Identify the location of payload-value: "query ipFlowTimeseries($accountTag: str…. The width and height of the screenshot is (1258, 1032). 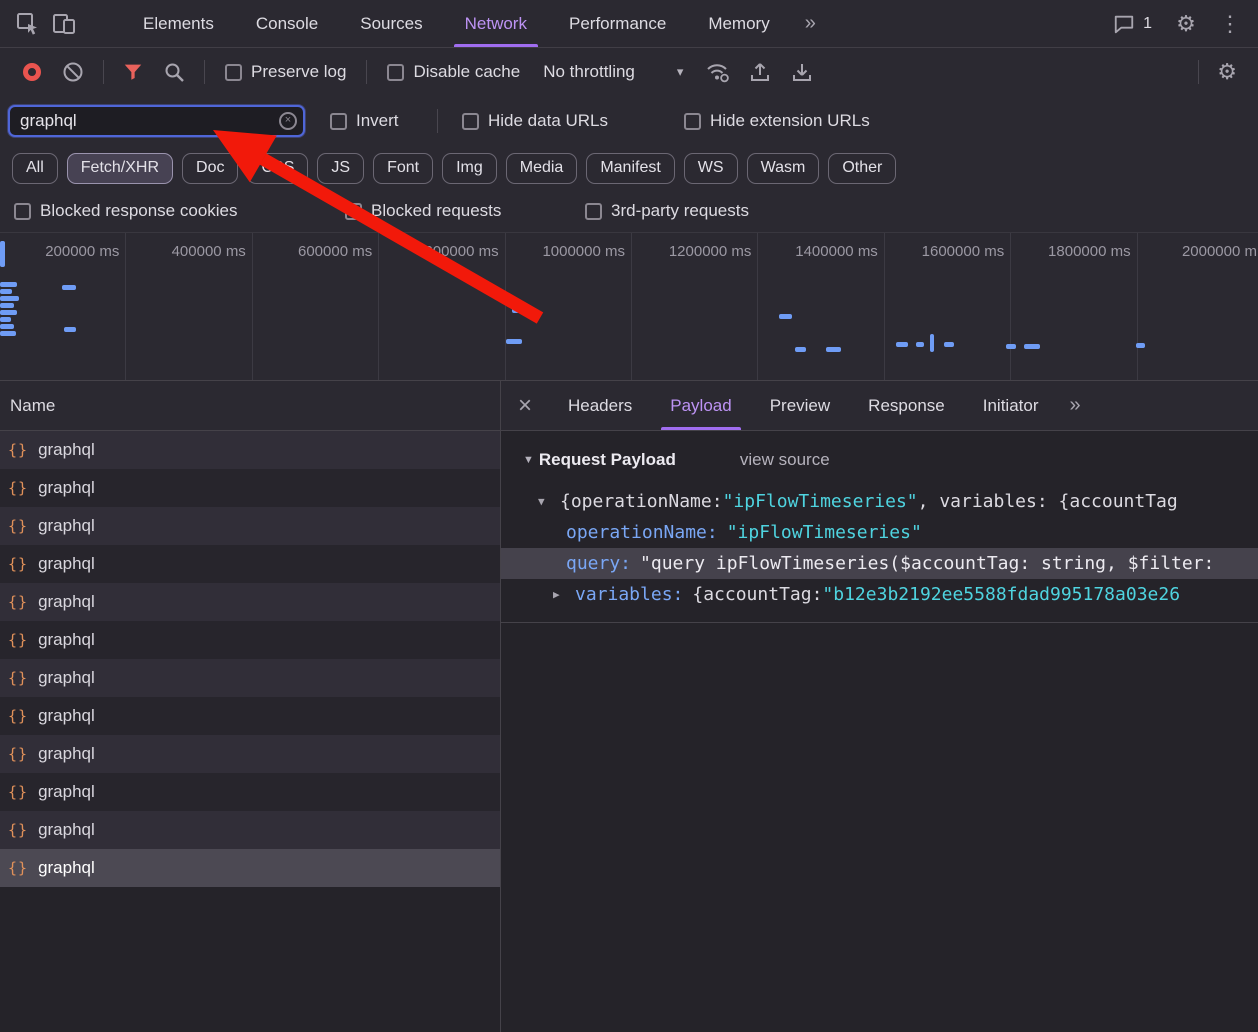
(927, 563).